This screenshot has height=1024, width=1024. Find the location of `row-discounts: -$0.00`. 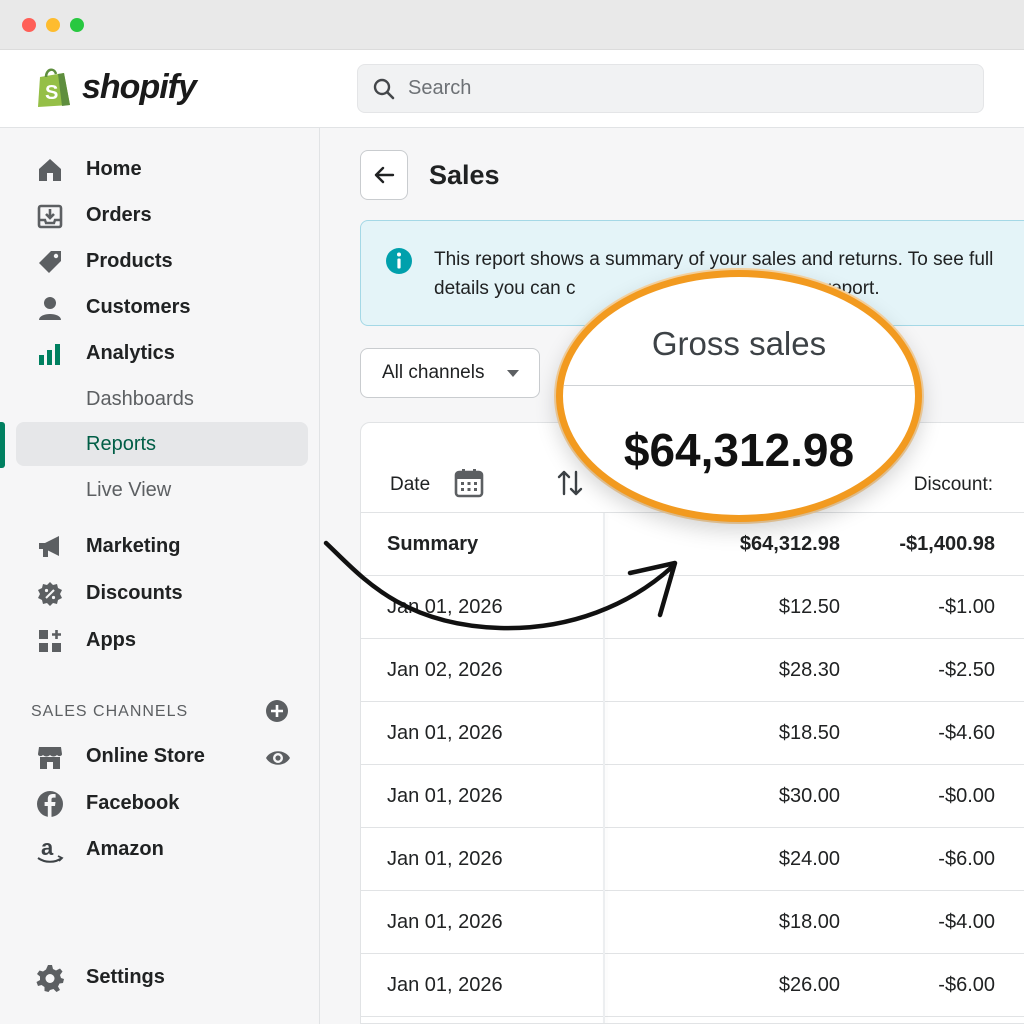

row-discounts: -$0.00 is located at coordinates (966, 796).